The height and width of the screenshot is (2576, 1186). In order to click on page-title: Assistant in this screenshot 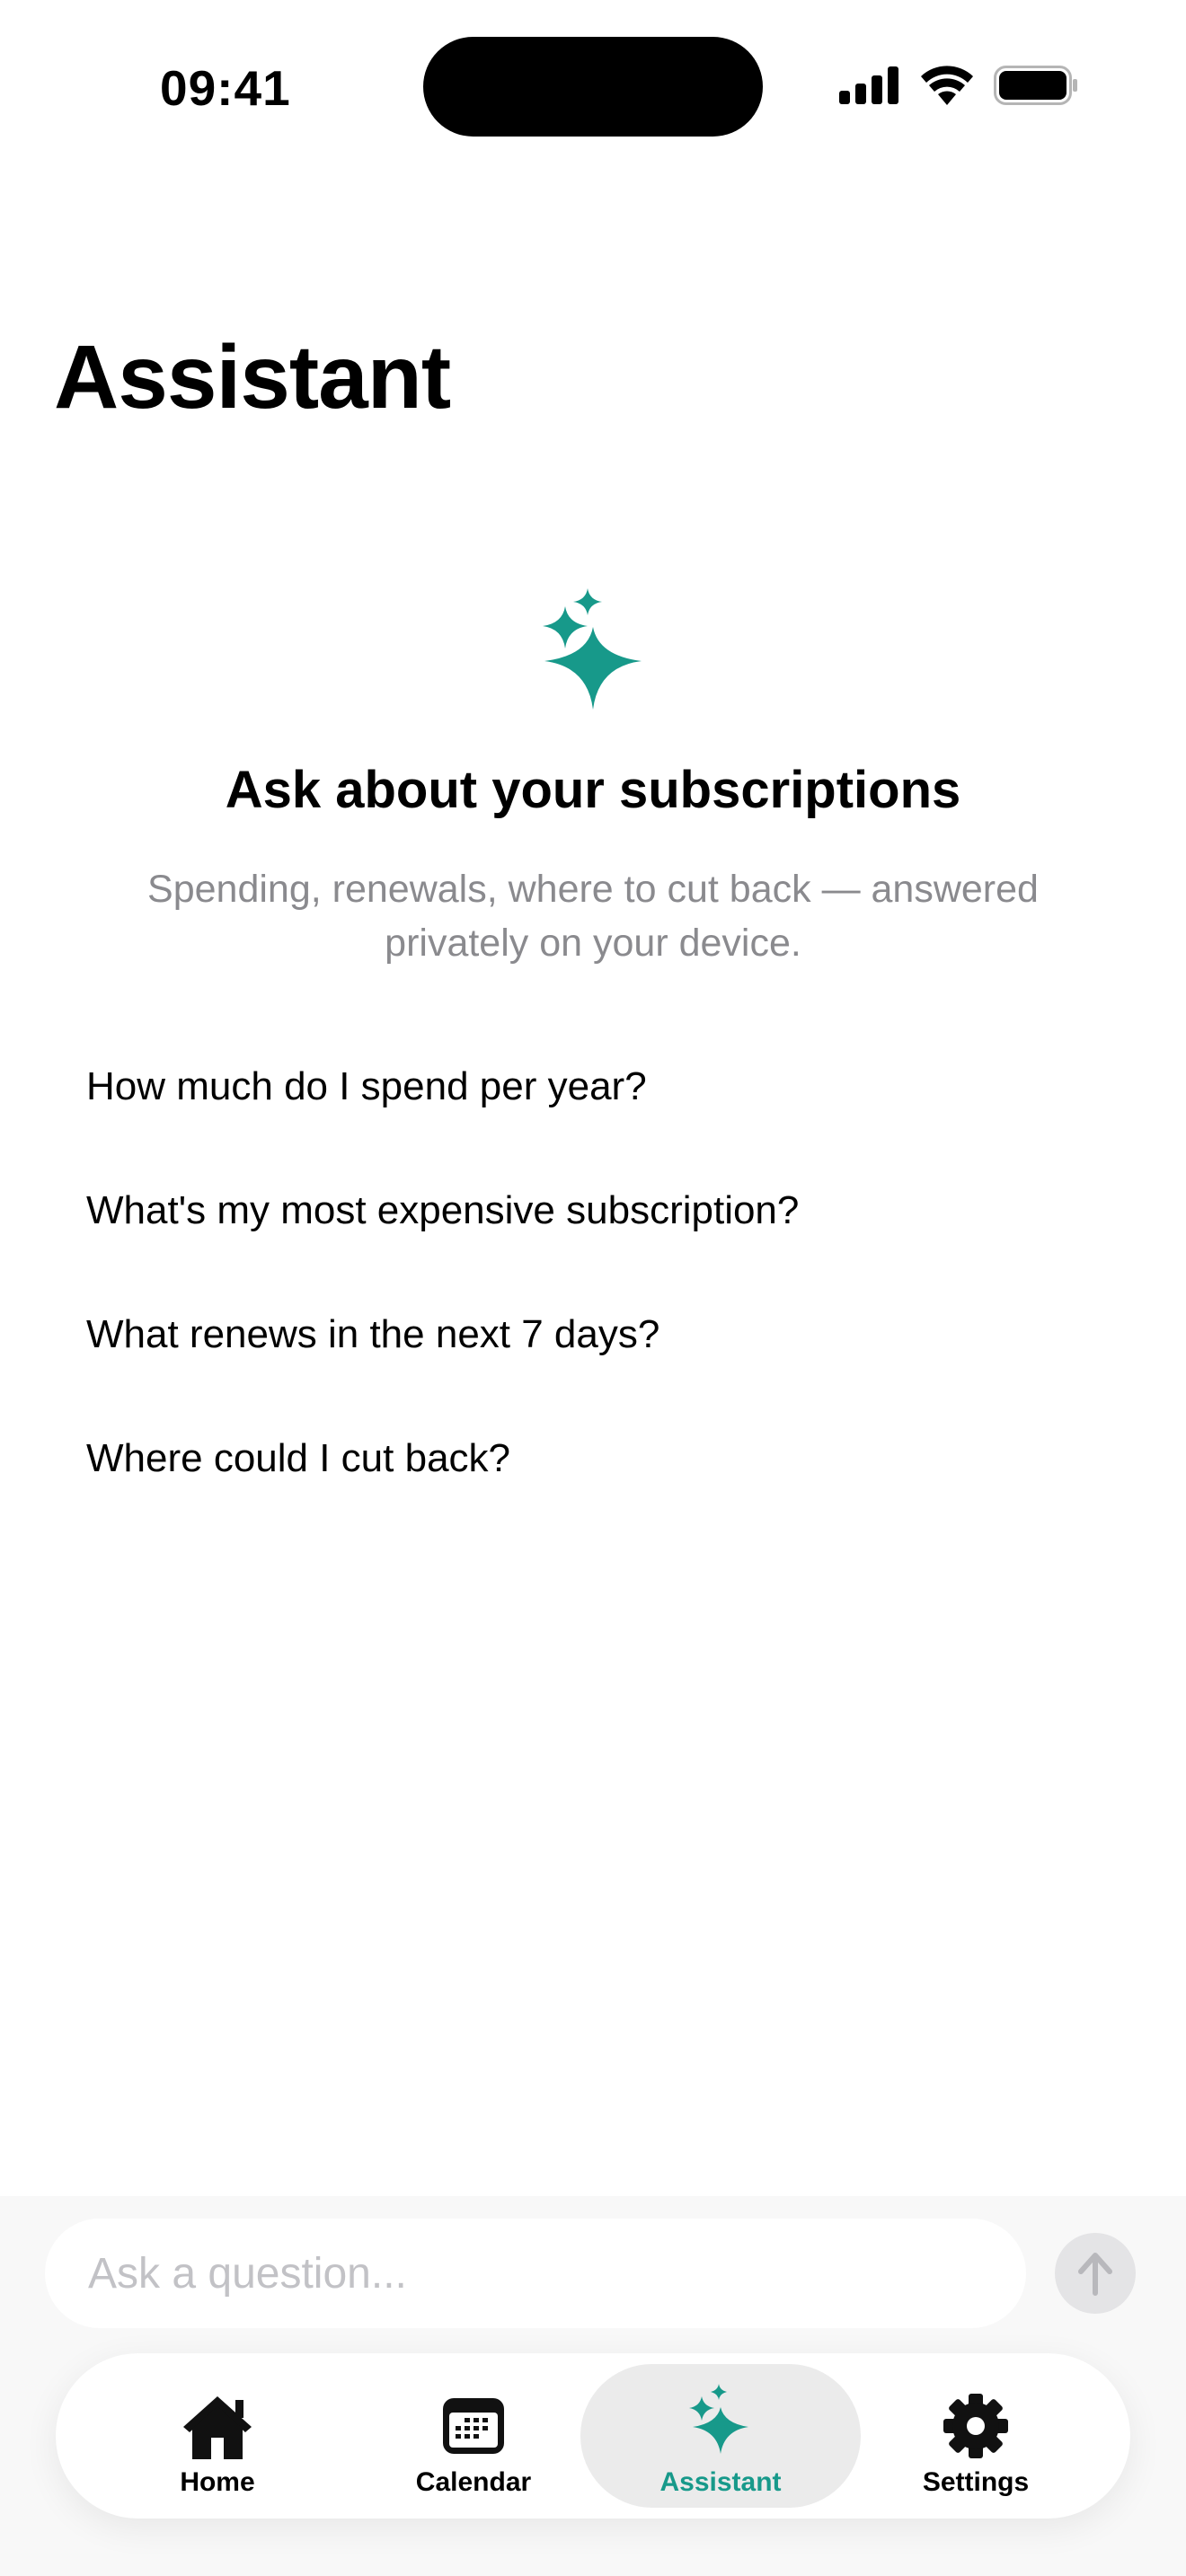, I will do `click(253, 377)`.